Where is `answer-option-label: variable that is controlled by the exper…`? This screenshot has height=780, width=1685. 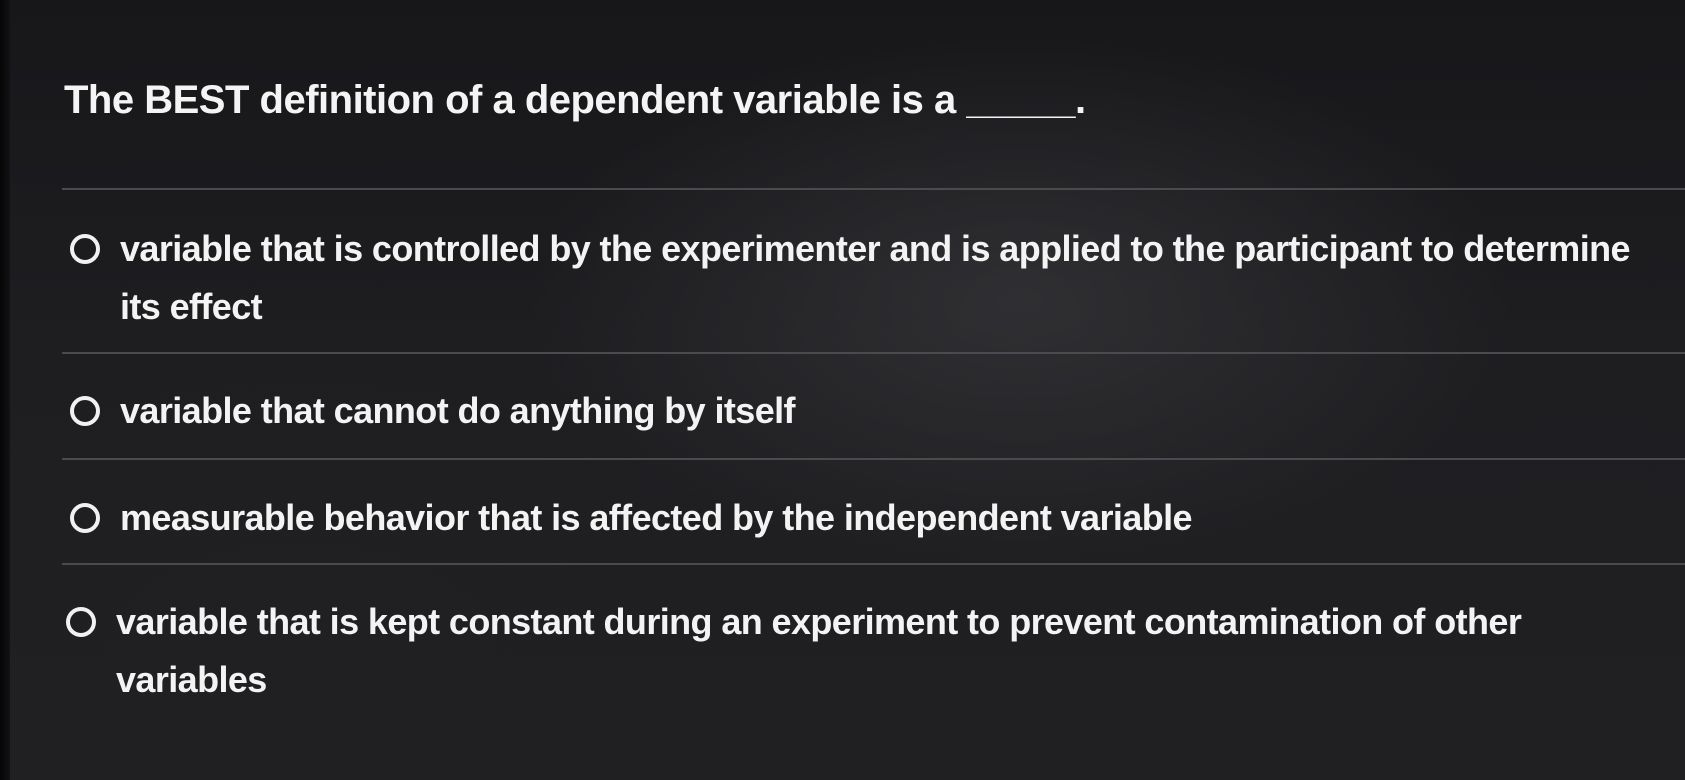 answer-option-label: variable that is controlled by the exper… is located at coordinates (875, 278).